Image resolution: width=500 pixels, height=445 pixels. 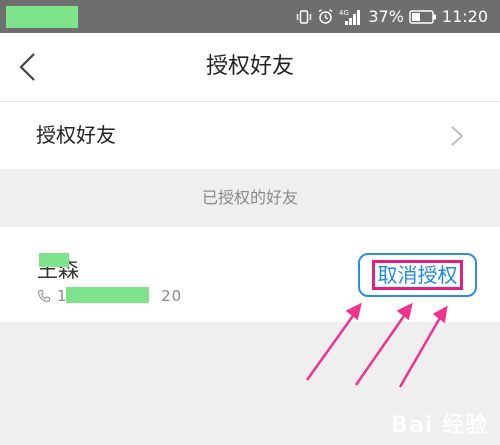 I want to click on watermark: Bai 经验, so click(x=439, y=425).